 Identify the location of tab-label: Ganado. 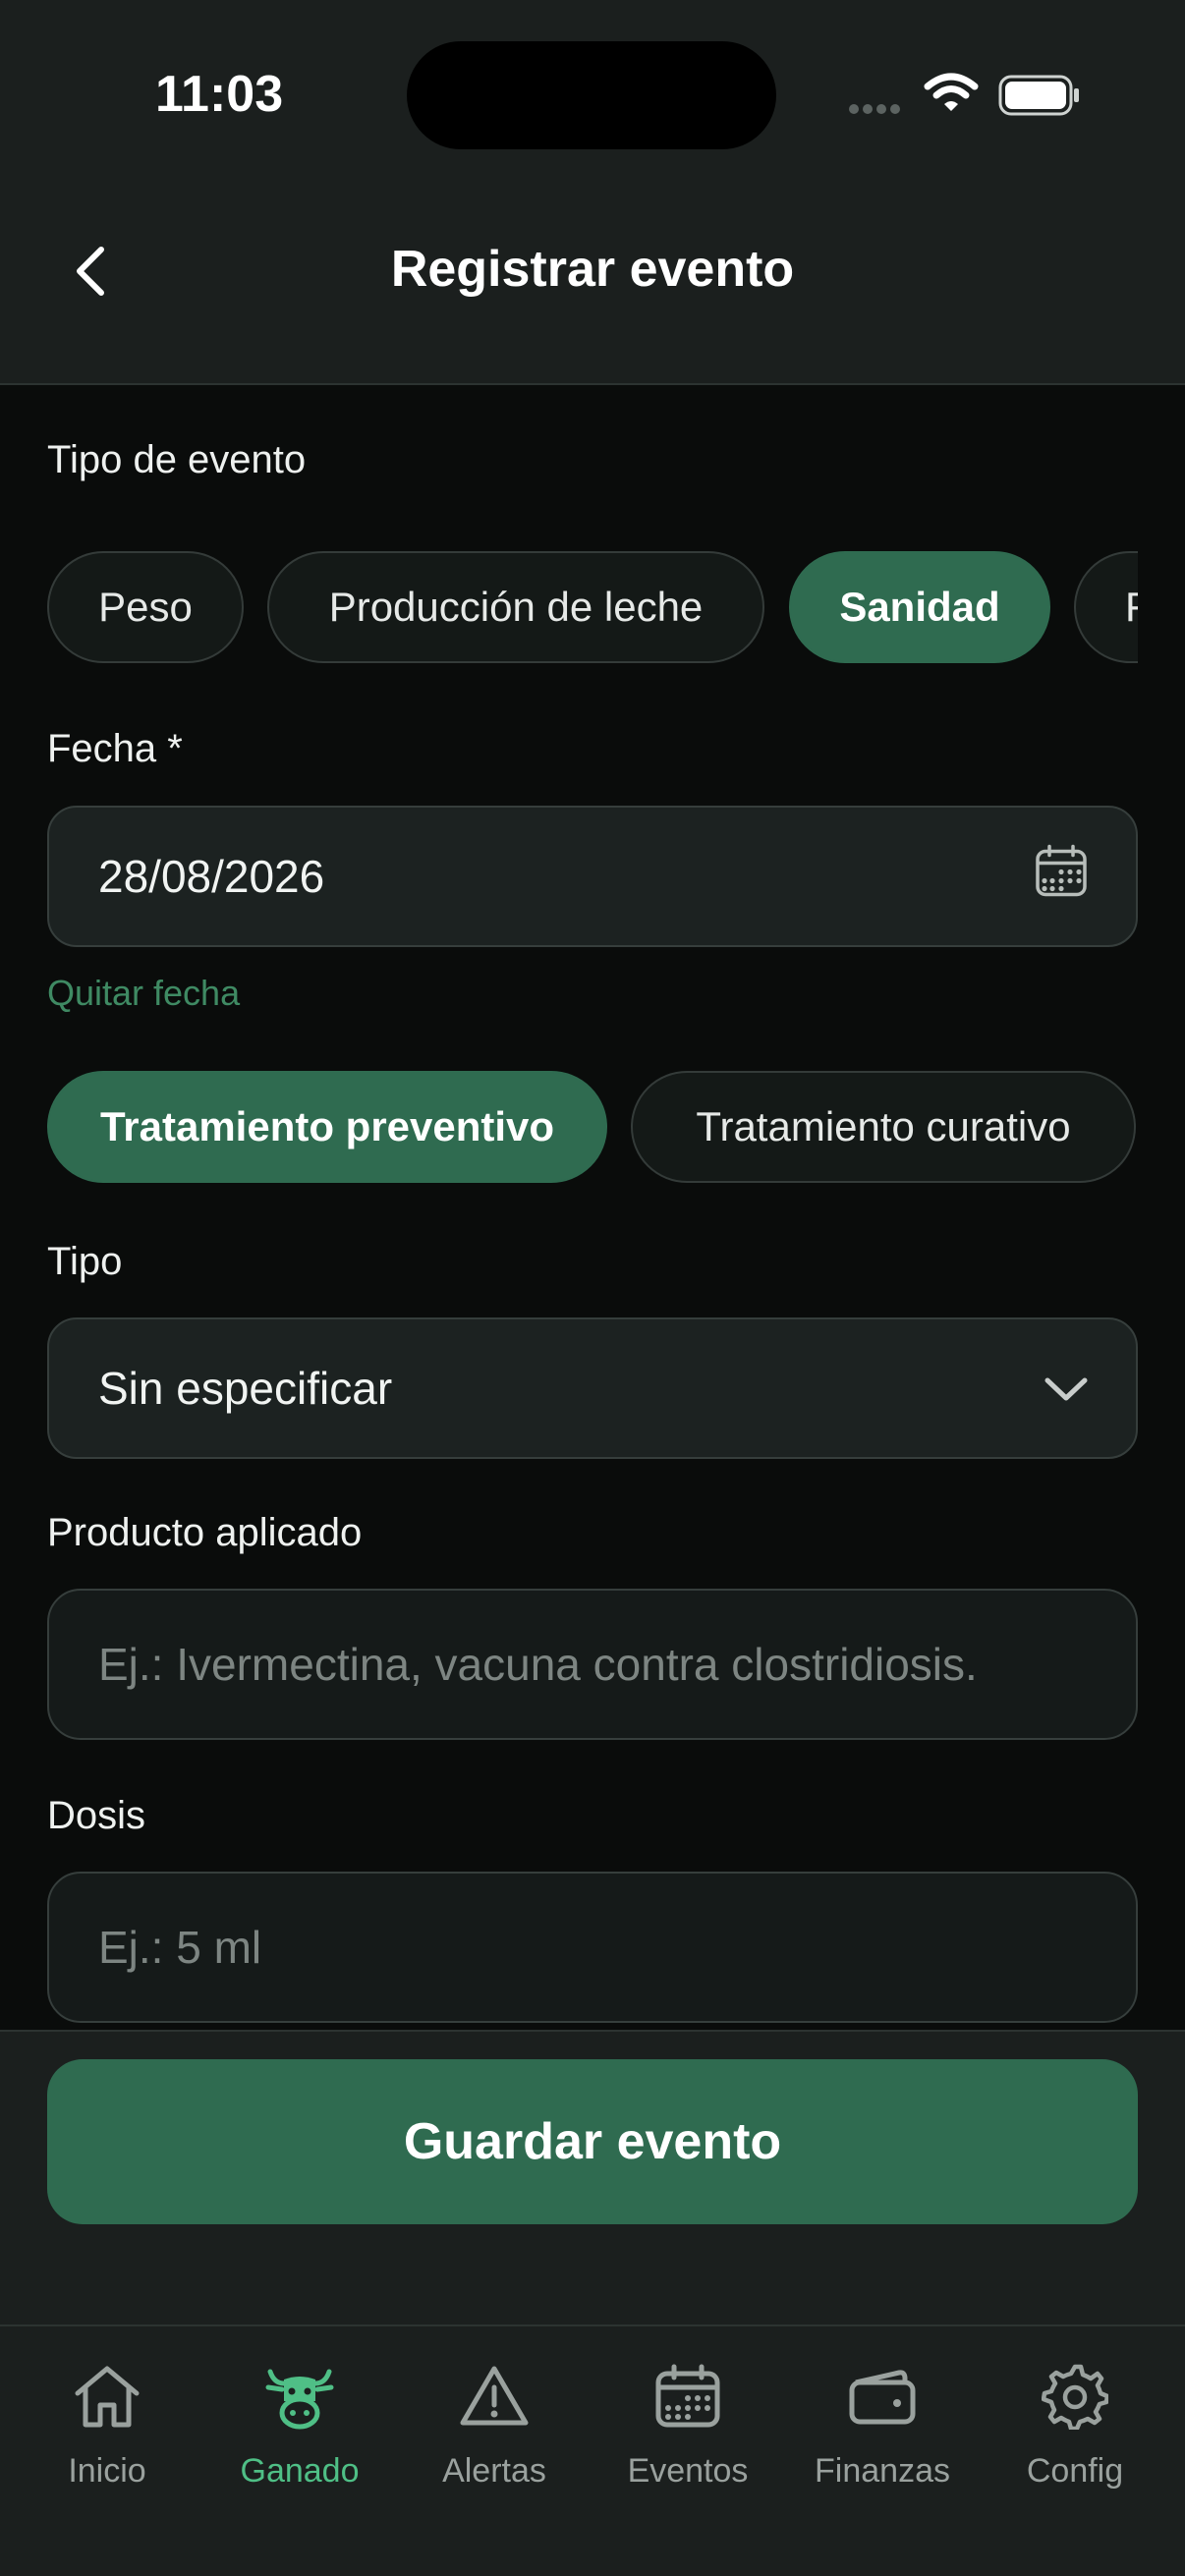
(300, 2471).